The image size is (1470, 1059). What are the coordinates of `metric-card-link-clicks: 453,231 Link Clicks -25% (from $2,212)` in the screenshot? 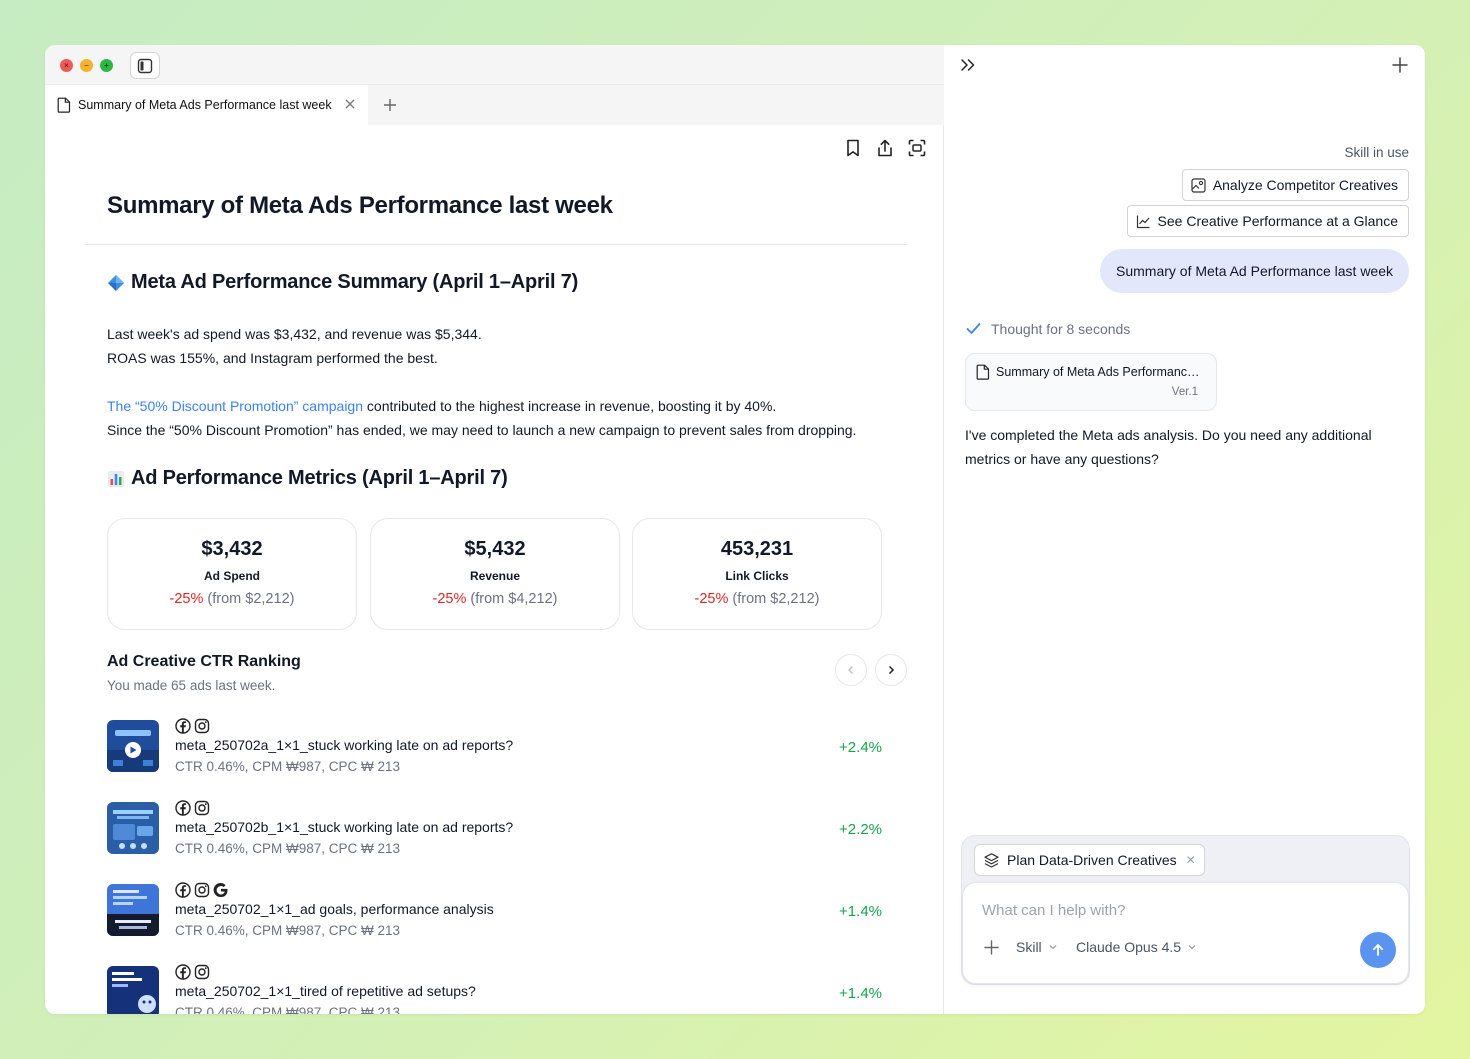 It's located at (757, 574).